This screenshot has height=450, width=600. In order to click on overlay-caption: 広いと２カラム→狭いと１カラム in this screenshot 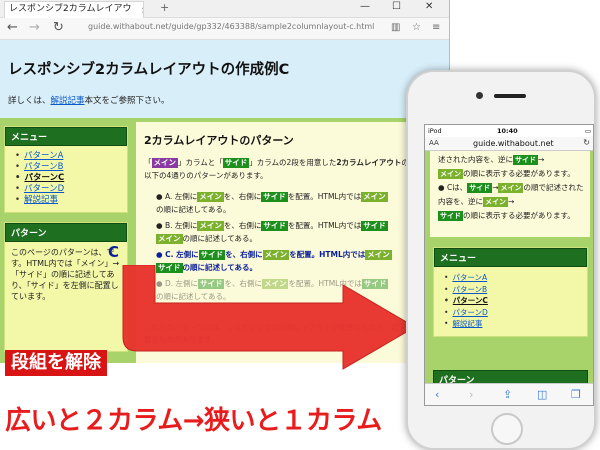, I will do `click(193, 421)`.